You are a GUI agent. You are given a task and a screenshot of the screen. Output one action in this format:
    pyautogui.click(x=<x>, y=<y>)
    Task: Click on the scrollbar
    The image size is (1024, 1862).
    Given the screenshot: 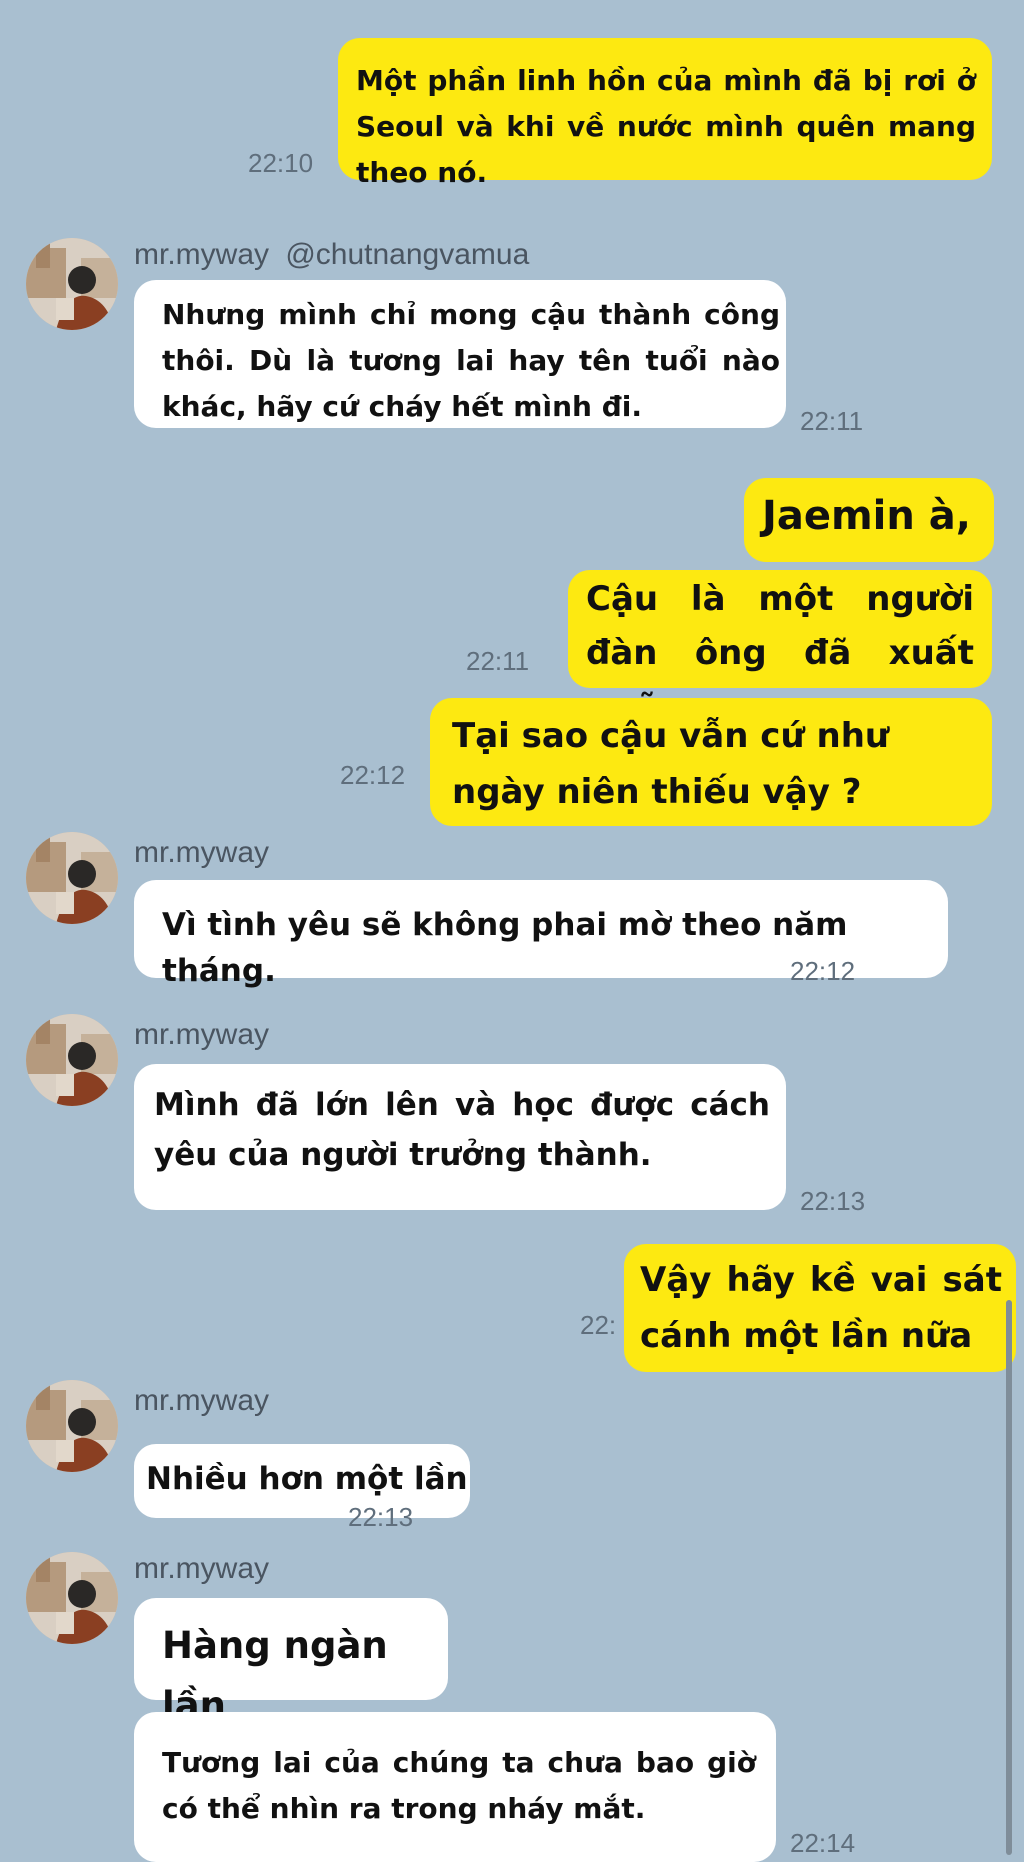 What is the action you would take?
    pyautogui.click(x=1009, y=1577)
    